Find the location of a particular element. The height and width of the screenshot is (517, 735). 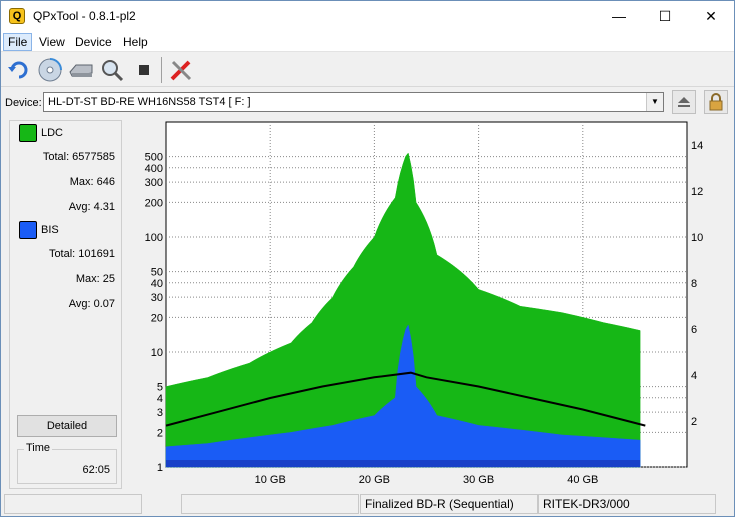

magnify-icon is located at coordinates (112, 70).